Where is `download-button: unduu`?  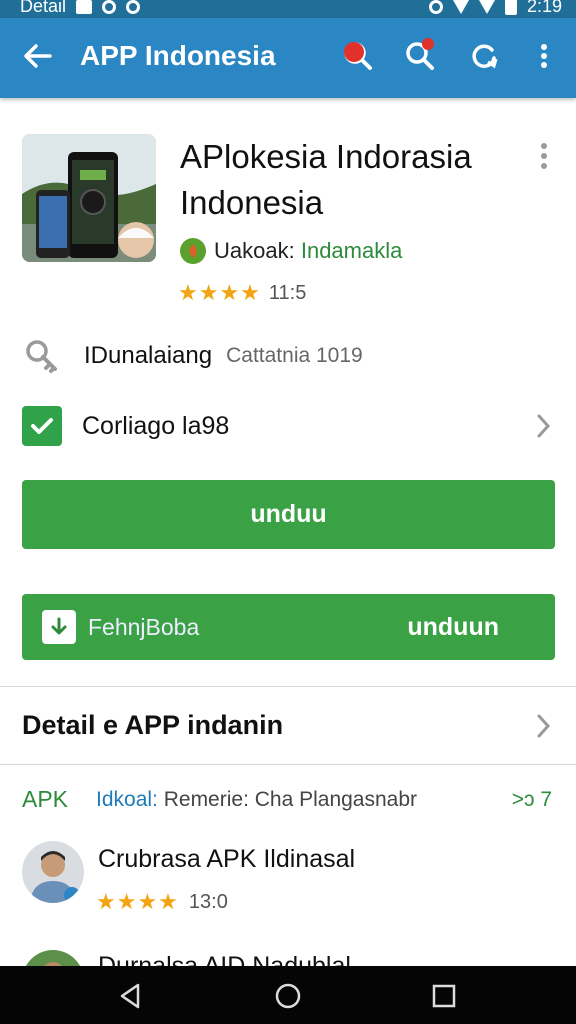 download-button: unduu is located at coordinates (288, 514).